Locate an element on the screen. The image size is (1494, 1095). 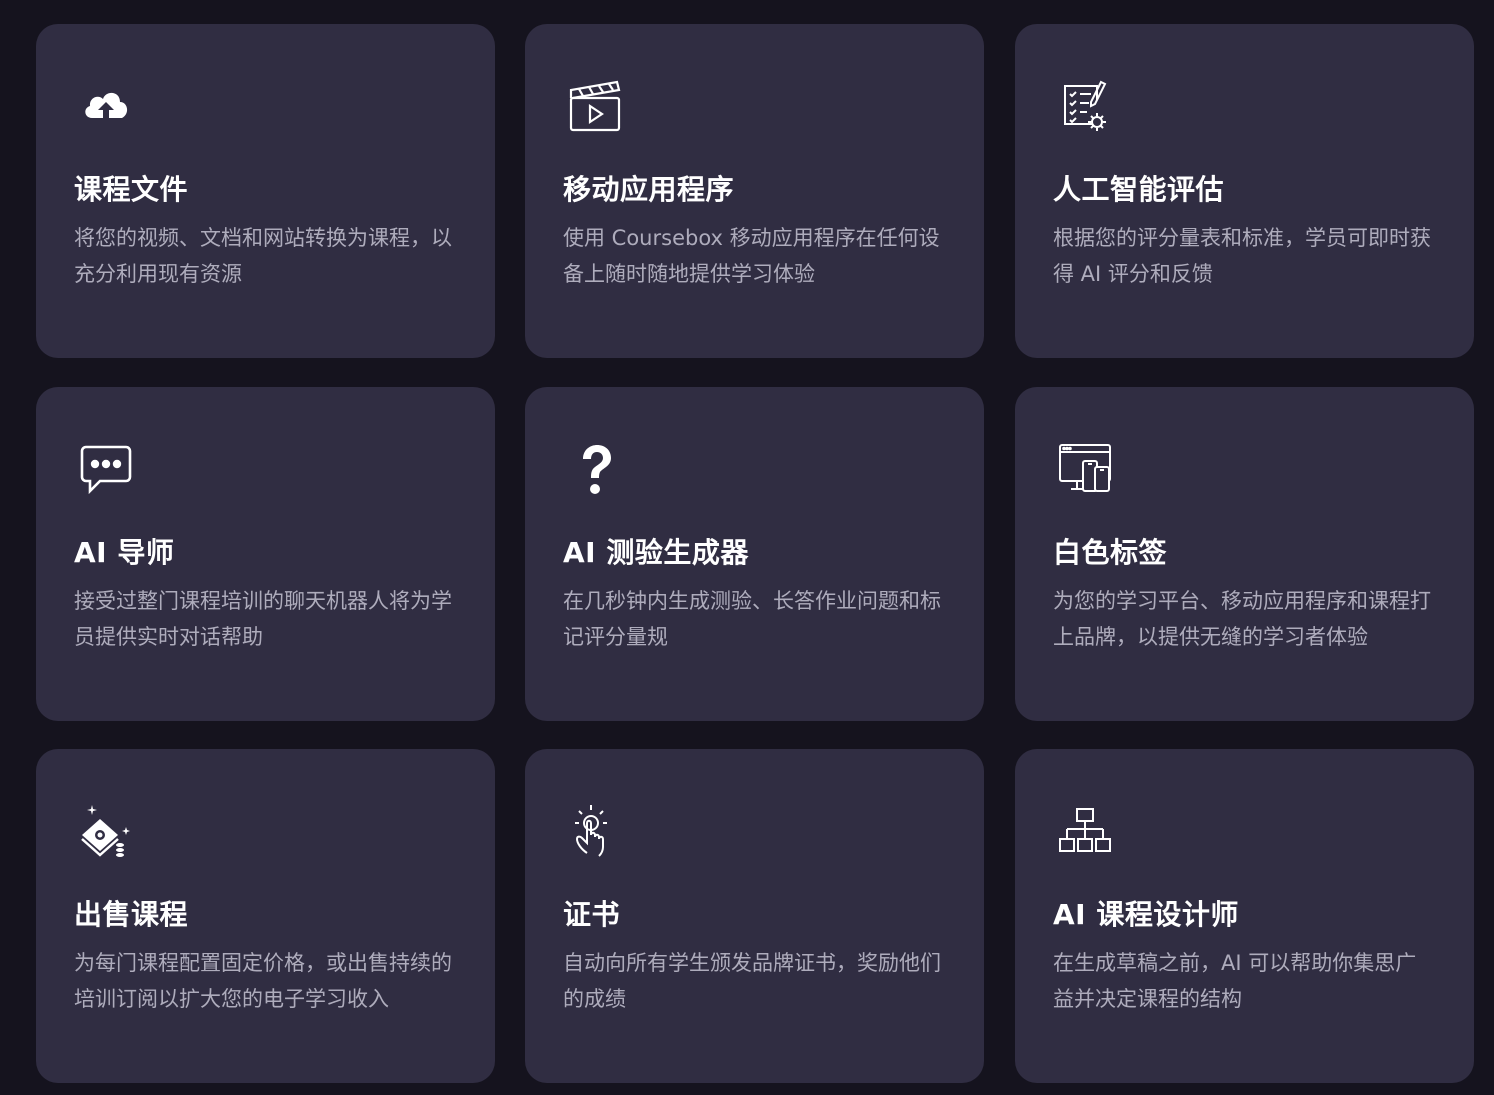
card-title: 白色标签 is located at coordinates (1110, 552).